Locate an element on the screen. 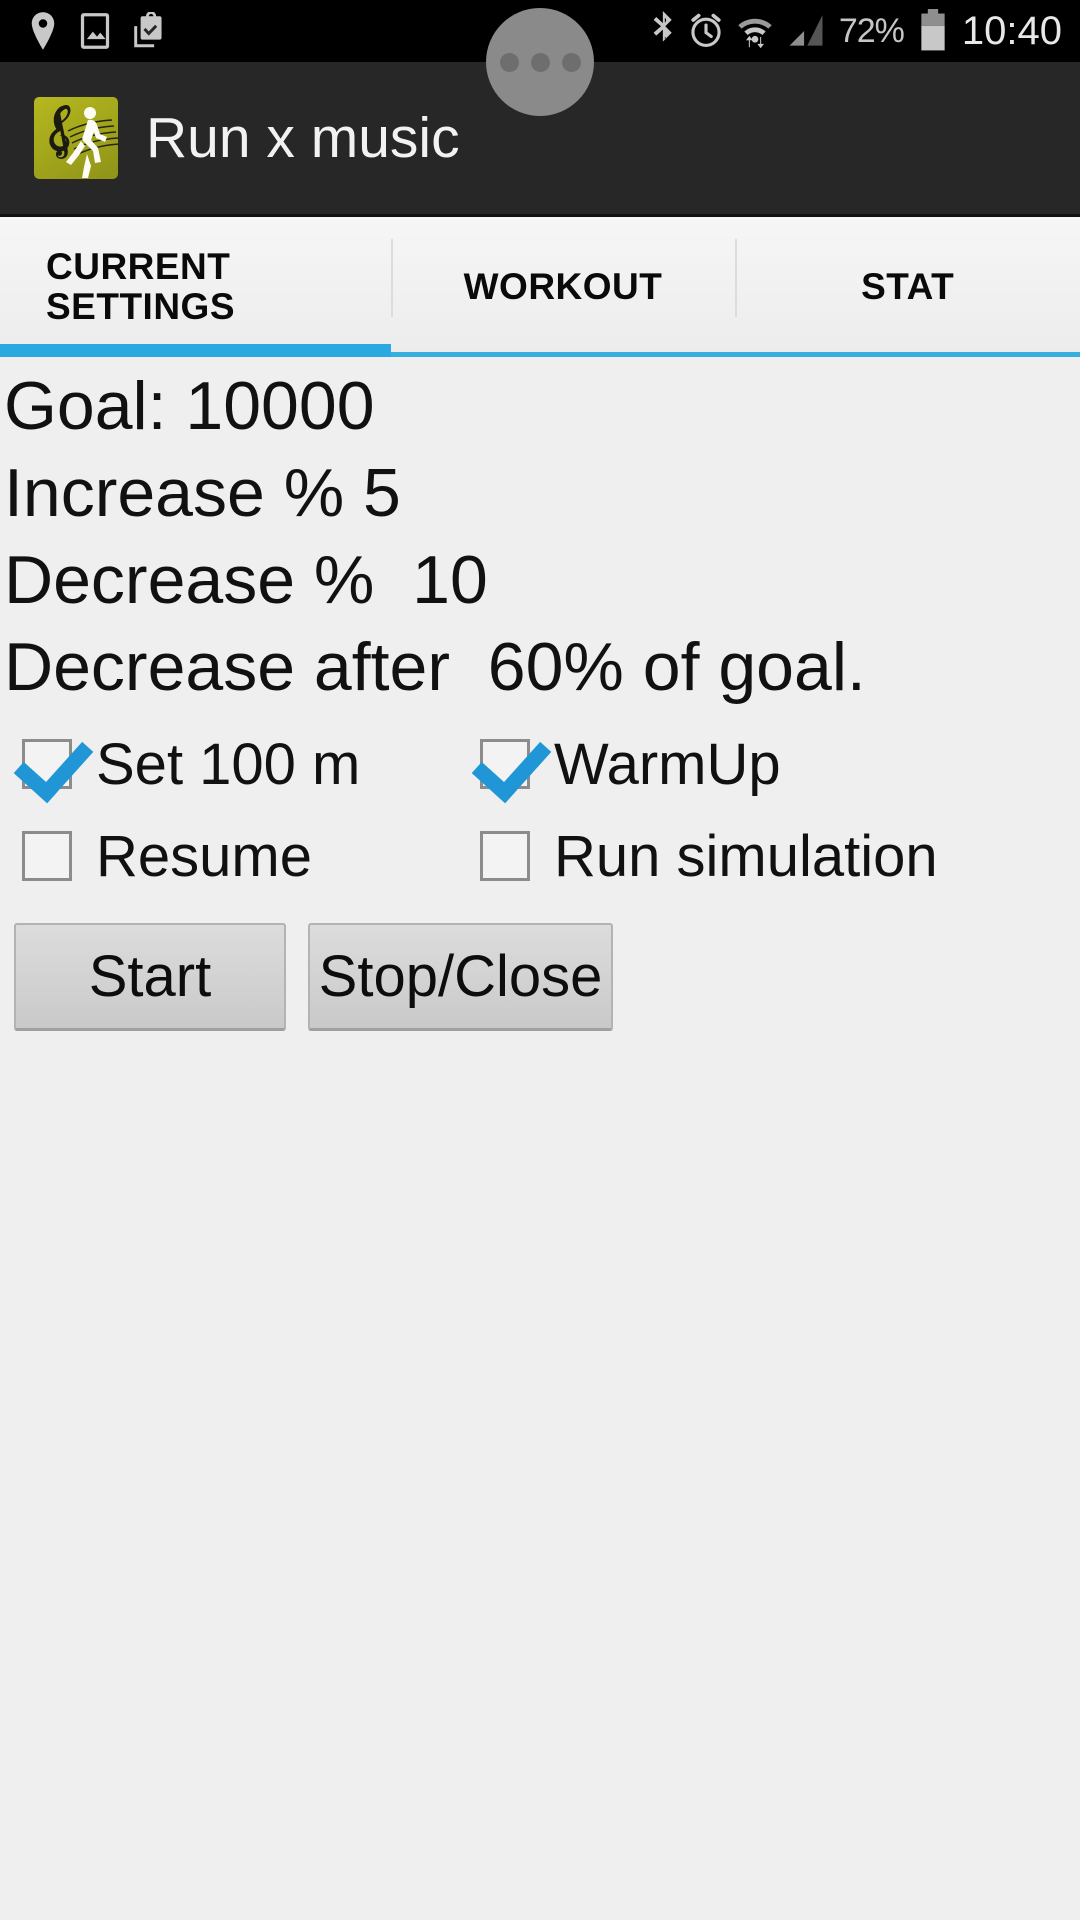  recent-apps-pill is located at coordinates (540, 62).